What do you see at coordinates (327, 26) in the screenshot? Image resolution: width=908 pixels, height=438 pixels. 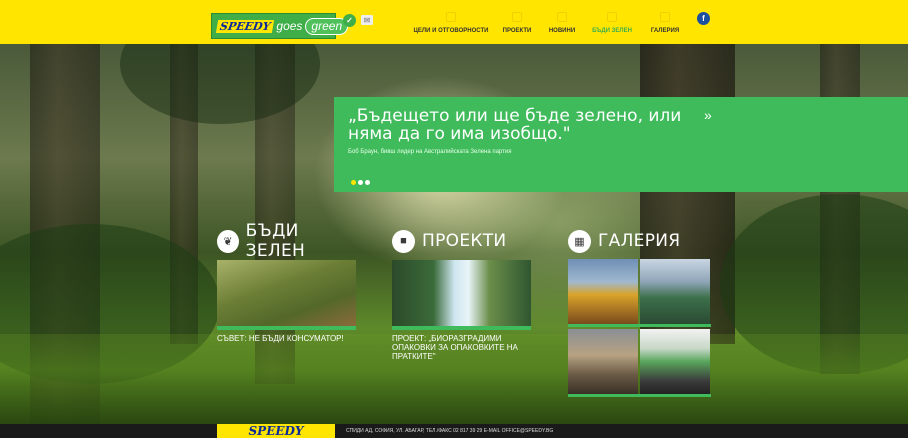 I see `logo-green: green` at bounding box center [327, 26].